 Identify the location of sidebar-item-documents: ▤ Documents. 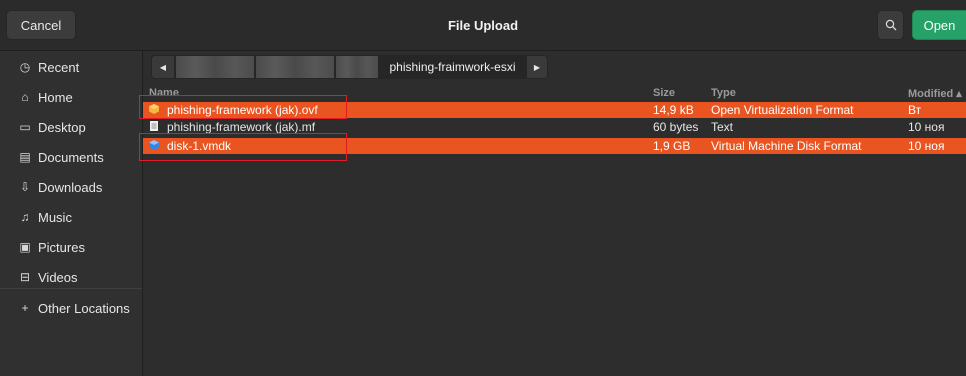
(71, 157).